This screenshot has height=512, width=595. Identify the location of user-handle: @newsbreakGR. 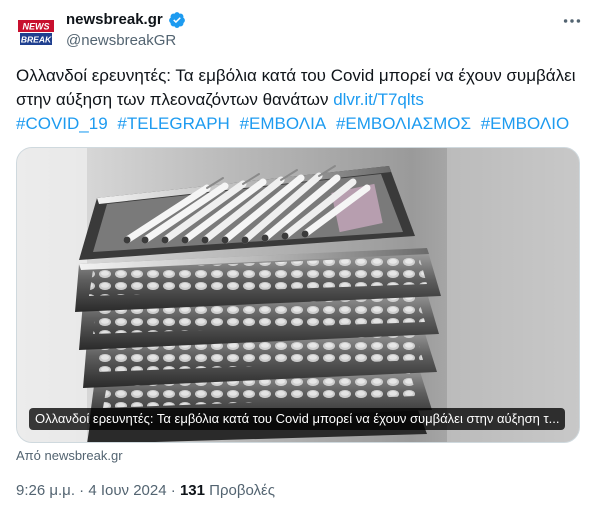
(121, 41).